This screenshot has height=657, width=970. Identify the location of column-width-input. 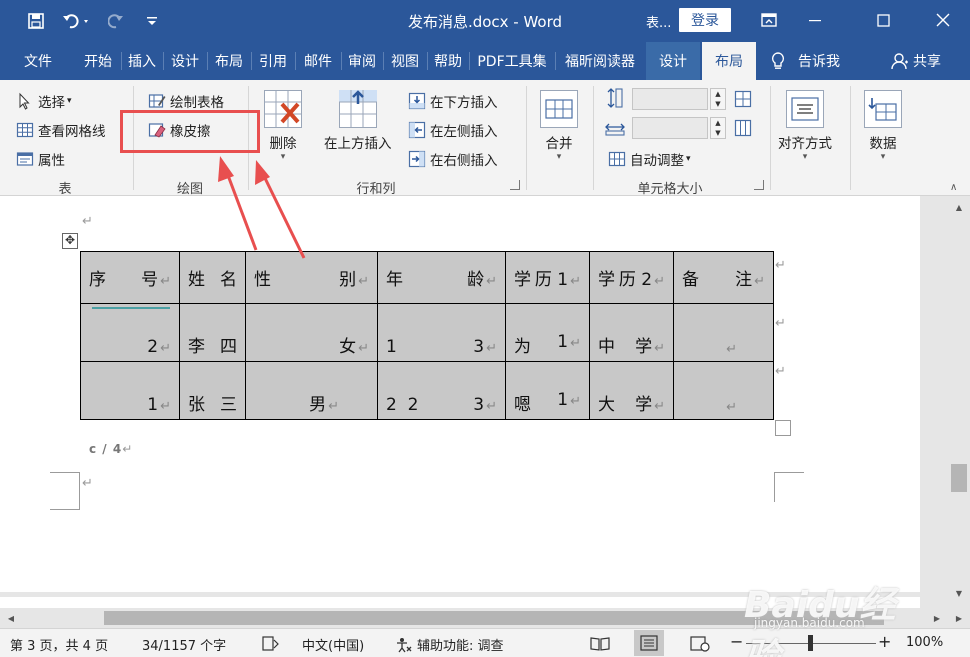
(670, 128).